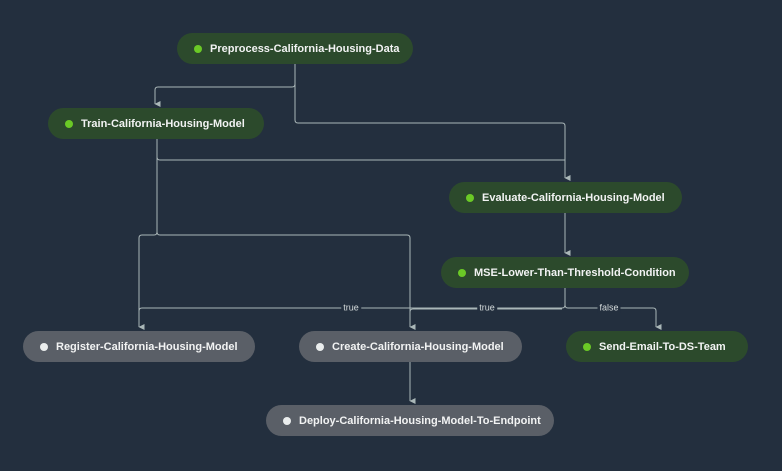 Image resolution: width=782 pixels, height=471 pixels. What do you see at coordinates (225, 85) in the screenshot?
I see `edge-preprocess-to-train` at bounding box center [225, 85].